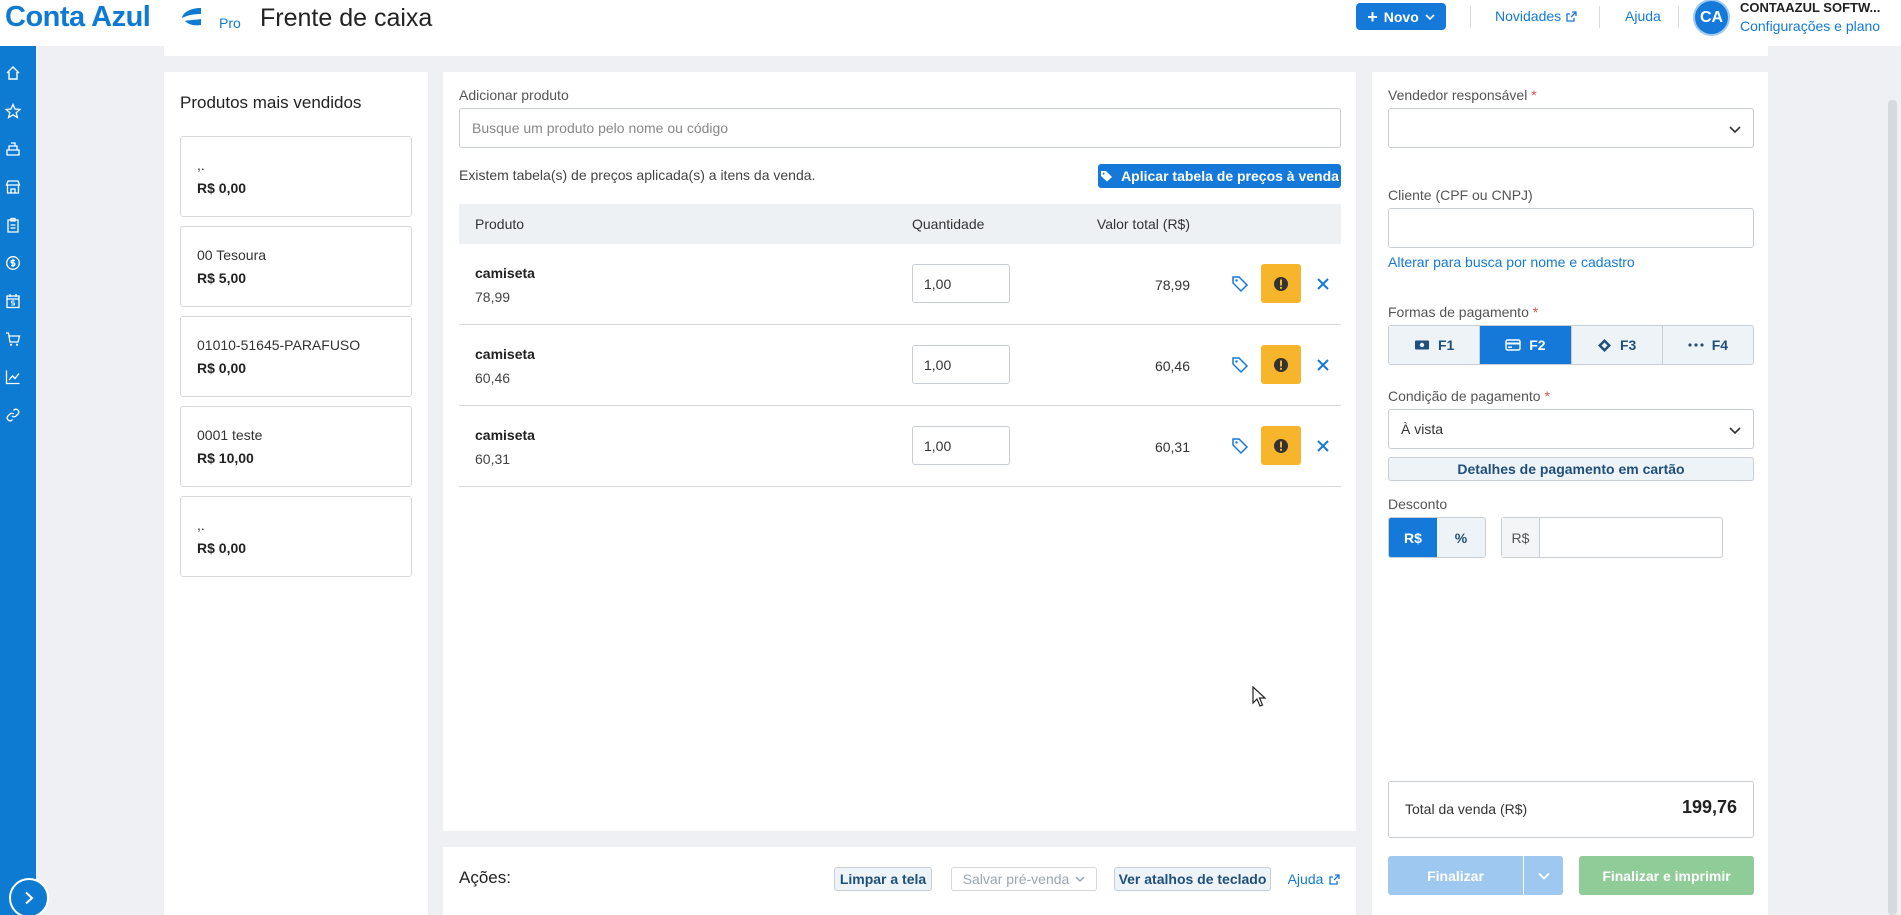  I want to click on sale-total-value: 199,76, so click(1709, 807).